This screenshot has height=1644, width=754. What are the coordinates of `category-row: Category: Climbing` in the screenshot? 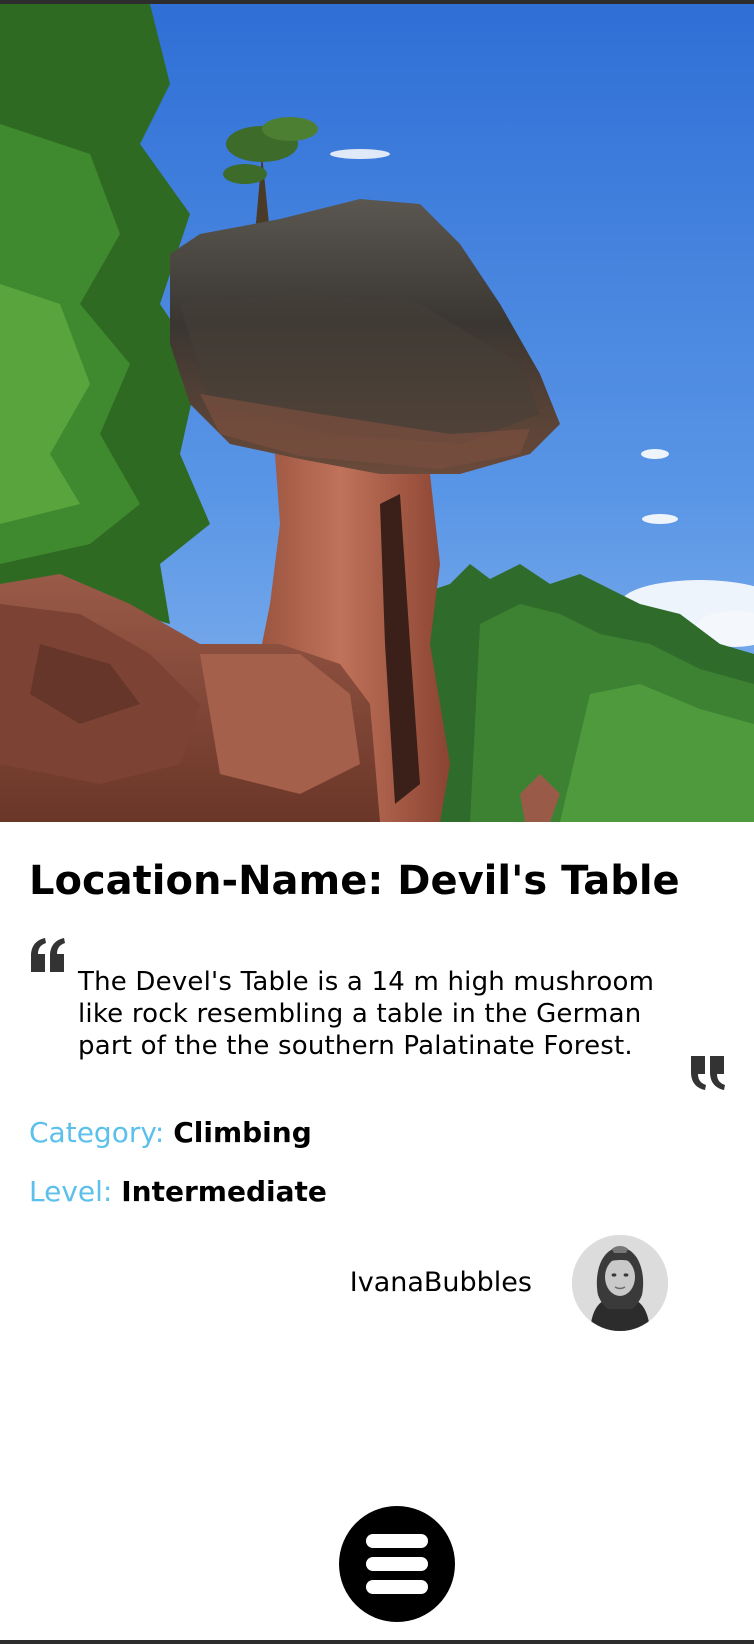 It's located at (170, 1133).